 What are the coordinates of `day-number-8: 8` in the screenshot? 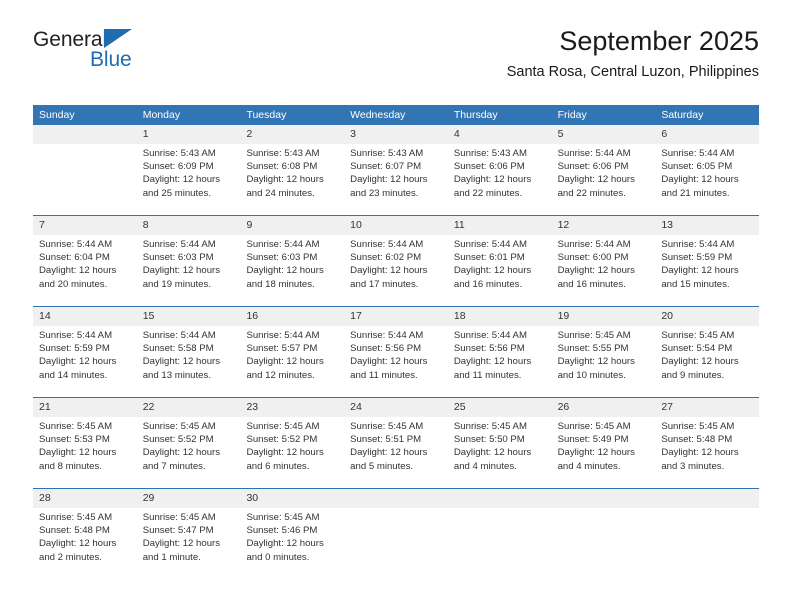 It's located at (189, 225).